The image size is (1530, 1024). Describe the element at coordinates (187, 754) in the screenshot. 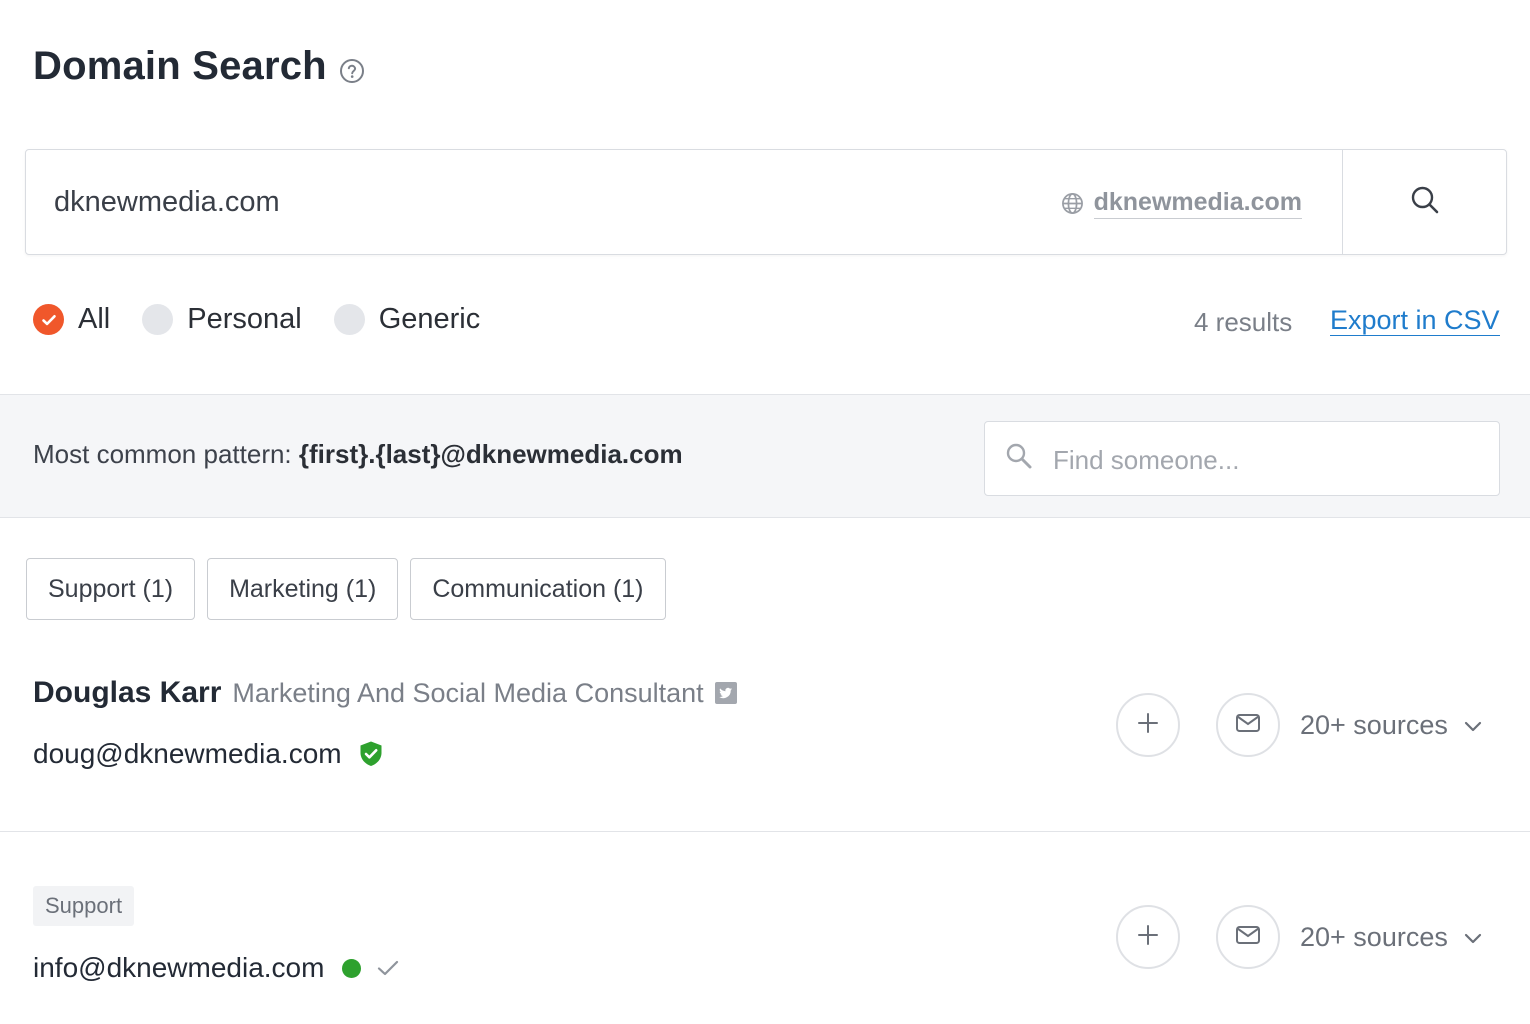

I see `email-address: doug@dknewmedia.com` at that location.